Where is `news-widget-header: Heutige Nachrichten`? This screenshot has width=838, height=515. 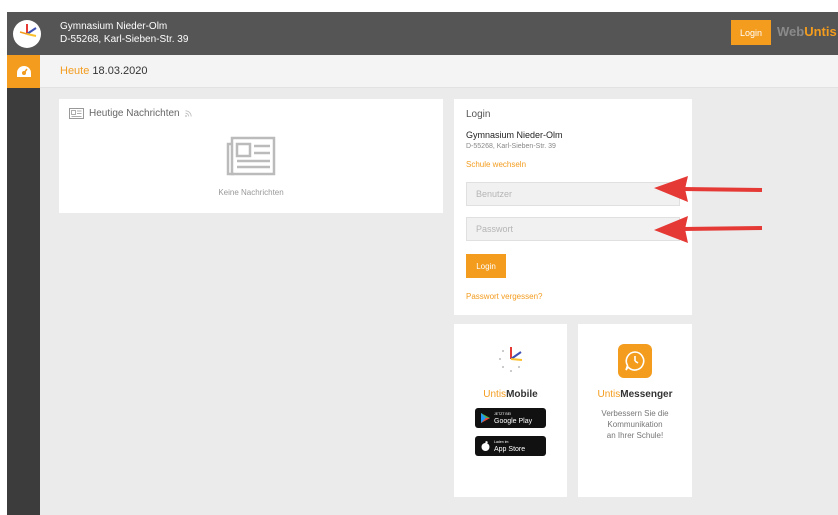 news-widget-header: Heutige Nachrichten is located at coordinates (130, 113).